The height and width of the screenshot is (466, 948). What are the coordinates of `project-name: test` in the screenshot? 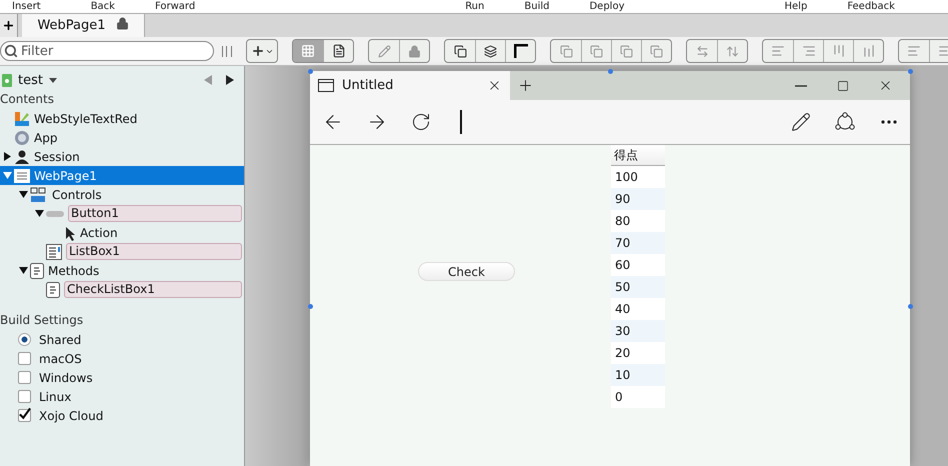 It's located at (30, 80).